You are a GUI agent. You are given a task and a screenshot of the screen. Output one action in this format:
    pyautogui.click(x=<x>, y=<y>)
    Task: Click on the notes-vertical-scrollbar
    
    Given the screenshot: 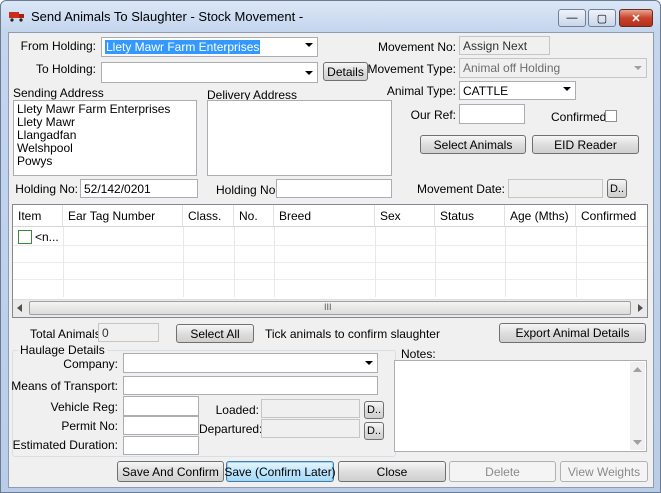 What is the action you would take?
    pyautogui.click(x=637, y=406)
    